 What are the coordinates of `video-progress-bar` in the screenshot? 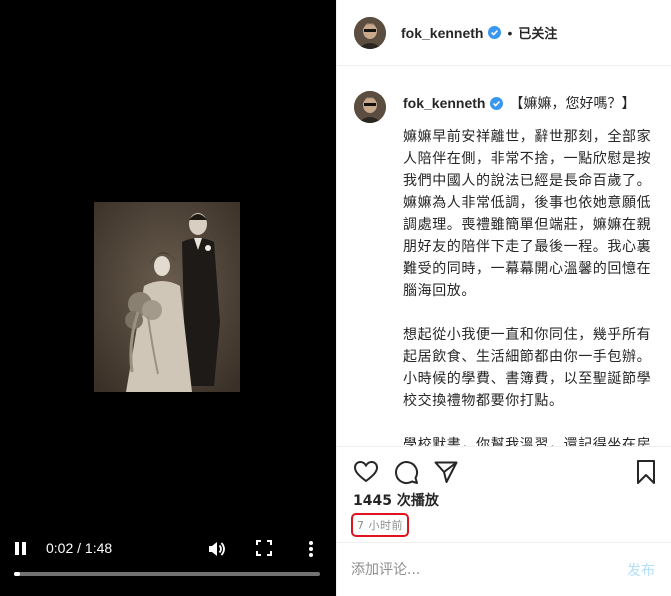 It's located at (167, 574).